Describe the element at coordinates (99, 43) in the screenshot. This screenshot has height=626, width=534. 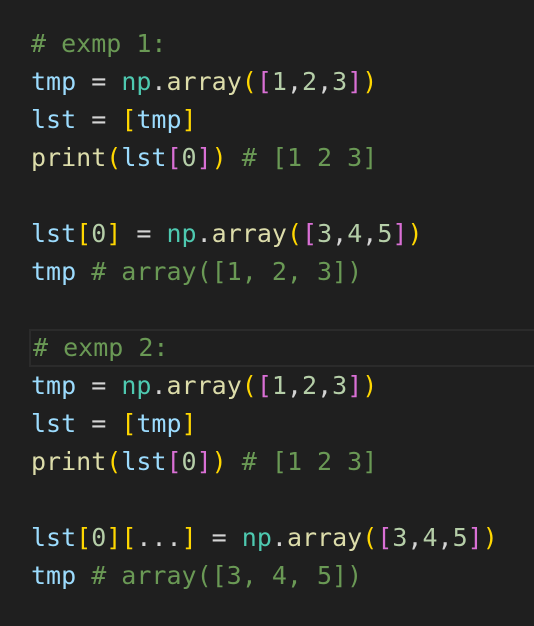
I see `code-token-comment: # exmp 1:` at that location.